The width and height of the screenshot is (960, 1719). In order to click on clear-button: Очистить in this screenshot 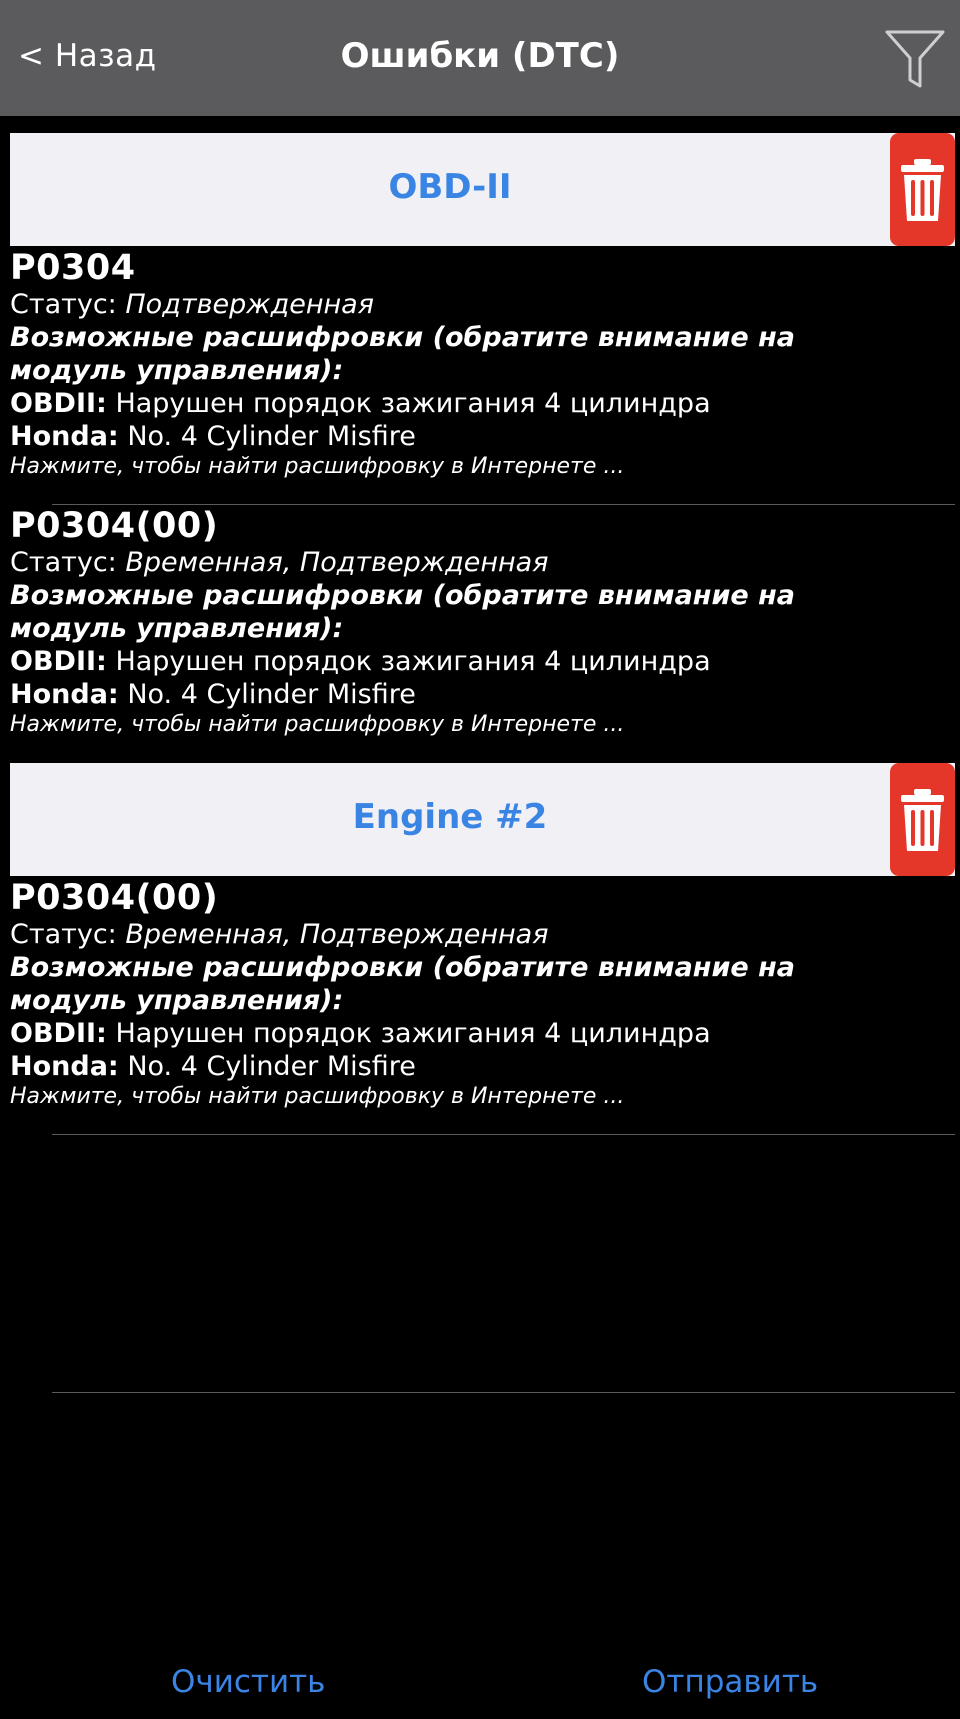, I will do `click(248, 1682)`.